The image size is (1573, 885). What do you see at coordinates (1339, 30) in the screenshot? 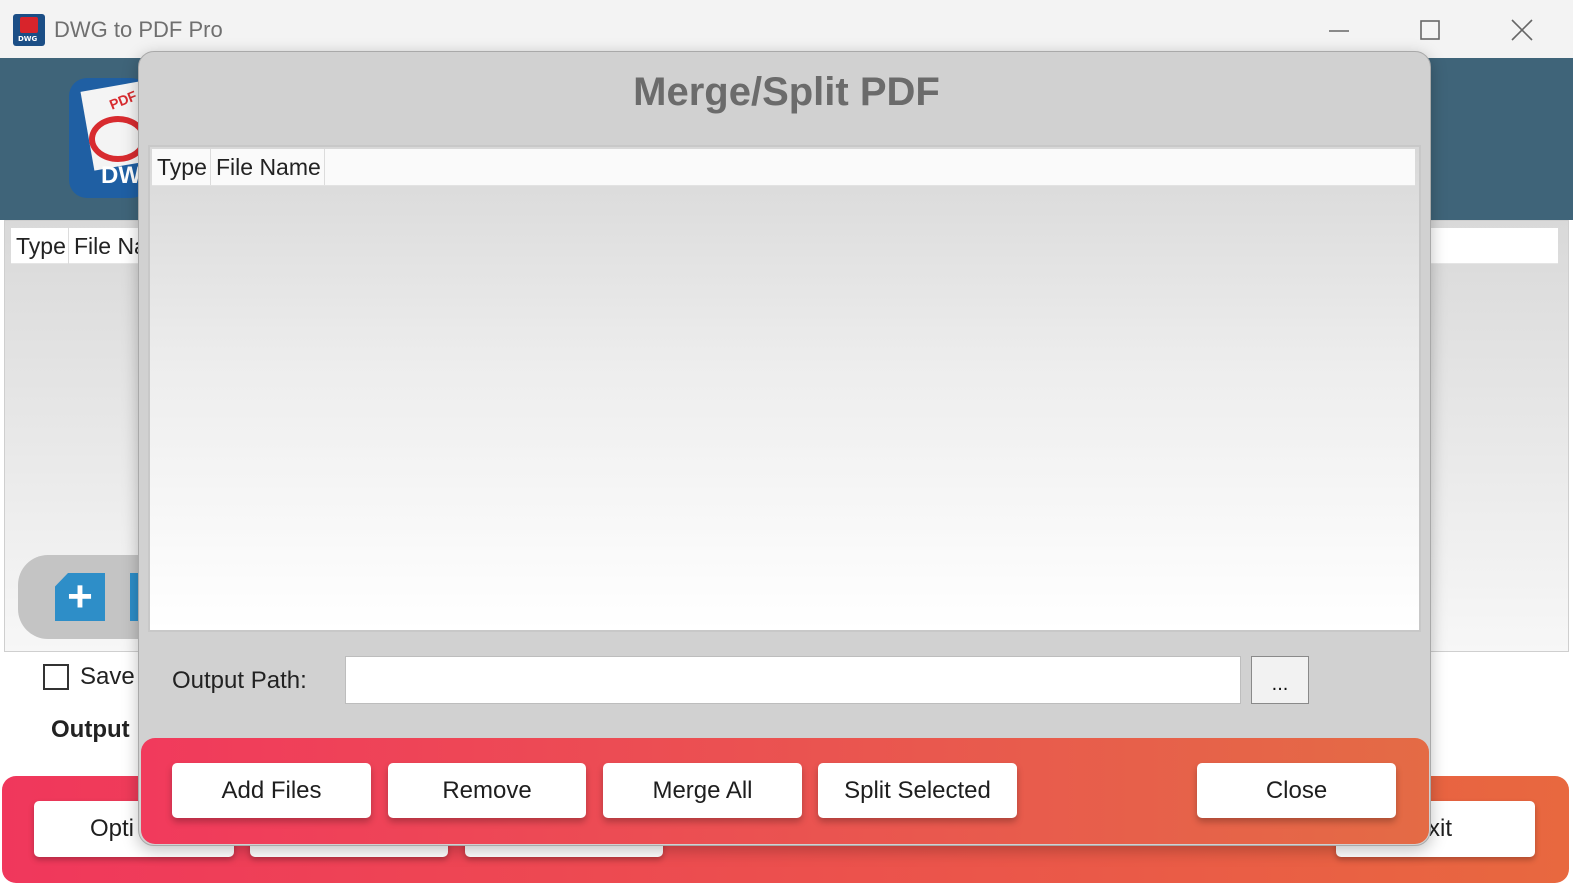
I see `minimize-icon` at bounding box center [1339, 30].